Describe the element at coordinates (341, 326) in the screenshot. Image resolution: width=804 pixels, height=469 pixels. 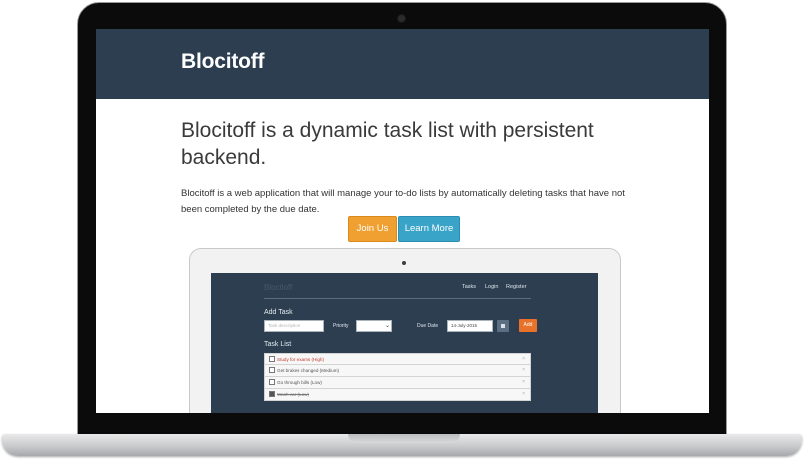
I see `preview-priority-label: Priority` at that location.